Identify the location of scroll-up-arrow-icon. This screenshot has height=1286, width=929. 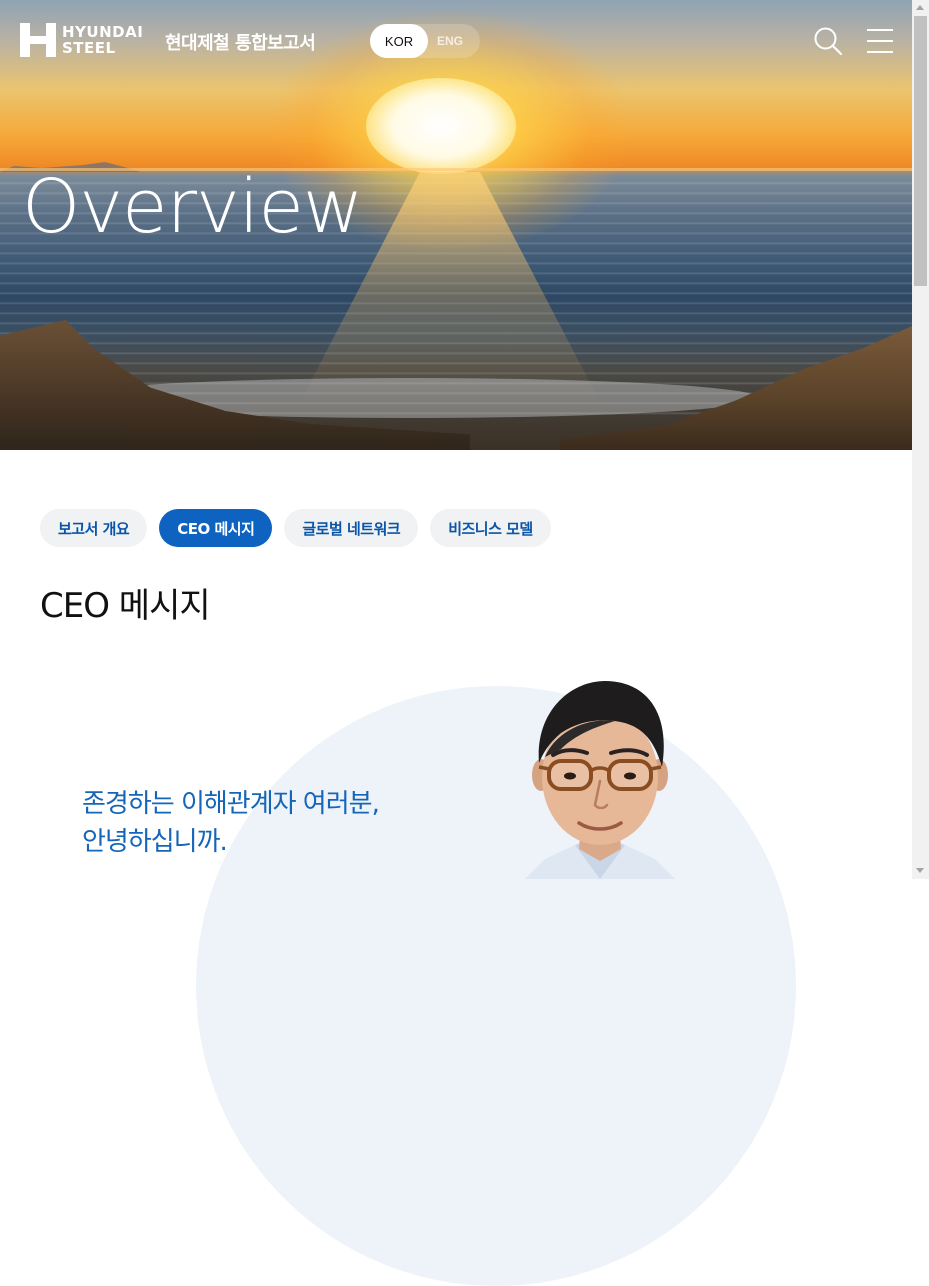
(920, 7).